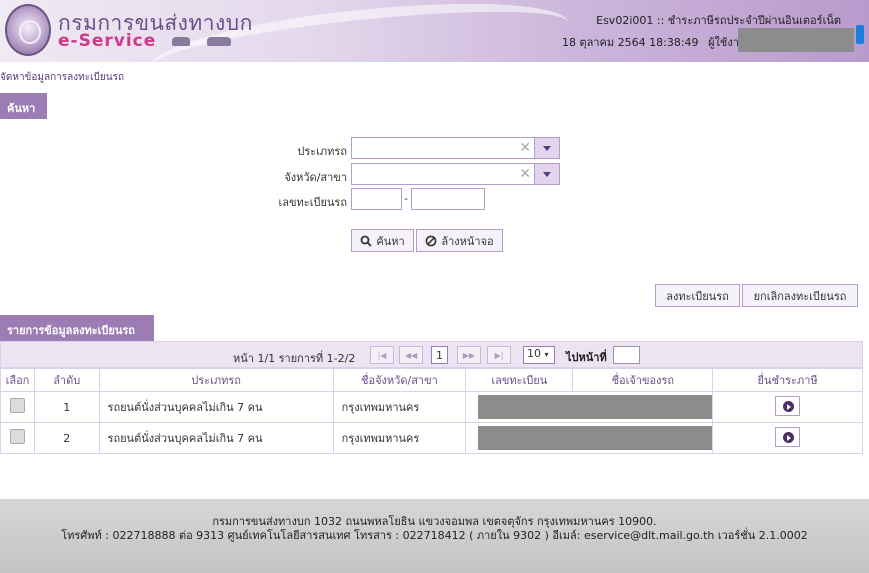  What do you see at coordinates (630, 42) in the screenshot?
I see `datetime: 18 ตุลาคม 2564 18:38:49` at bounding box center [630, 42].